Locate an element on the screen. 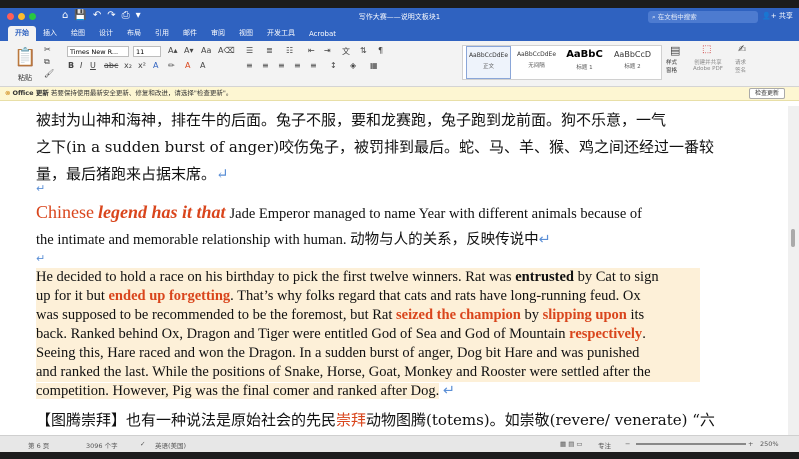  check-updates-button: 检查更新 is located at coordinates (766, 93).